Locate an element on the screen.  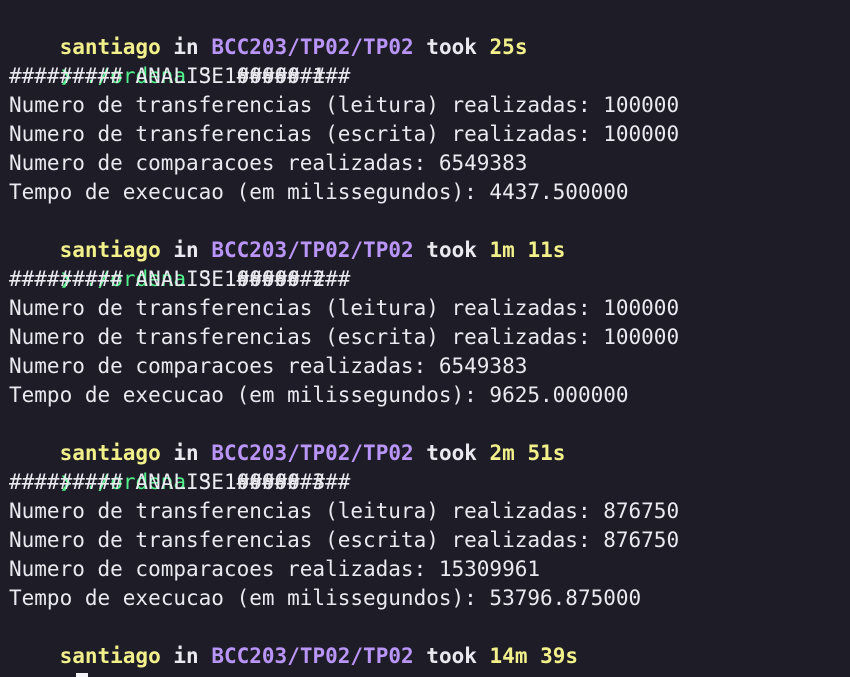
prompt-status-line: santiago in BCC203/TP02/TP02 took 1m 11s is located at coordinates (429, 234).